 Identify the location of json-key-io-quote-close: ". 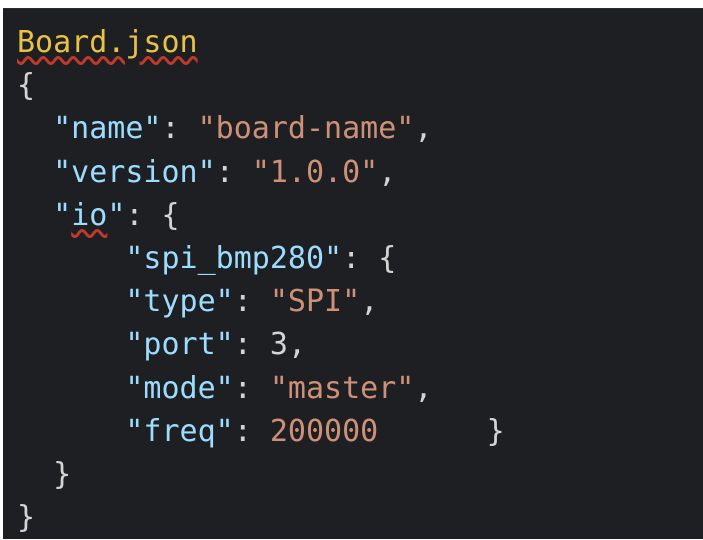
(116, 215).